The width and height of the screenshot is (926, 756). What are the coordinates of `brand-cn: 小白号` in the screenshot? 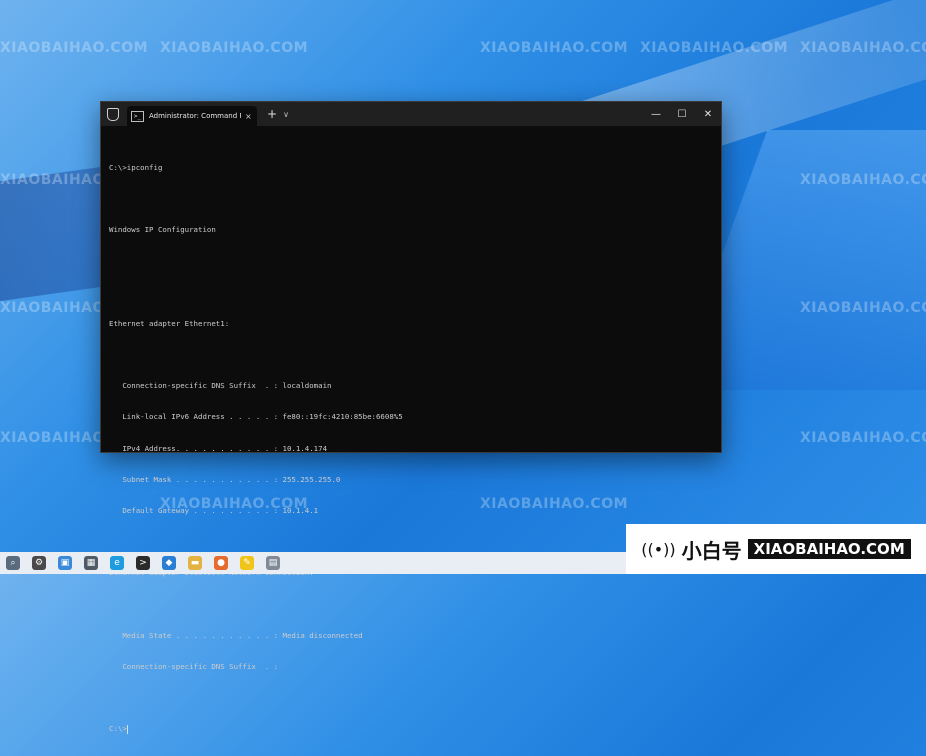 It's located at (711, 550).